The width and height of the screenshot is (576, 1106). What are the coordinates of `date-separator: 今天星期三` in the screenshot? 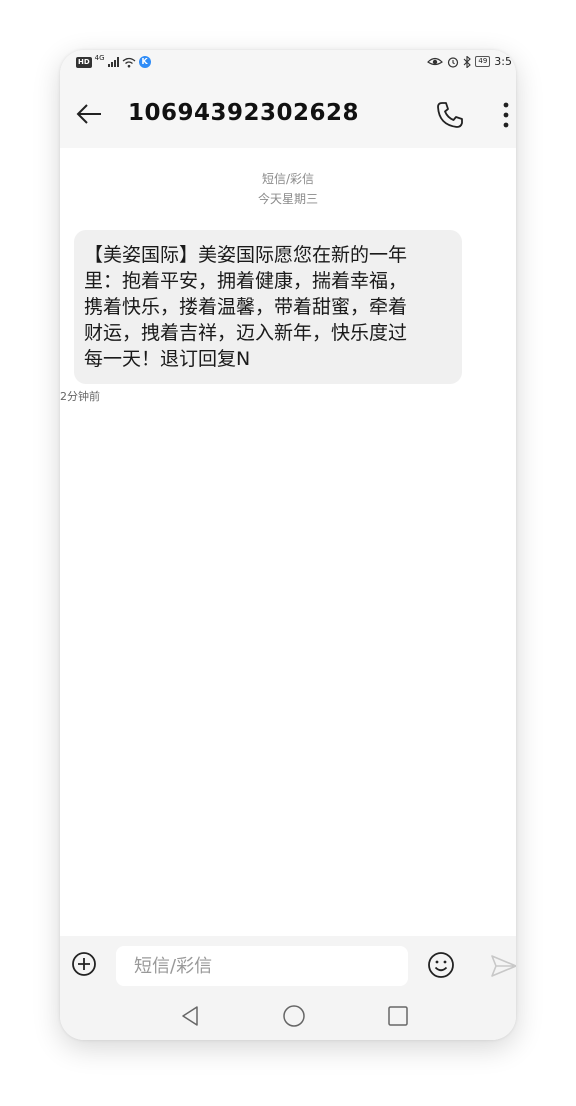 It's located at (287, 199).